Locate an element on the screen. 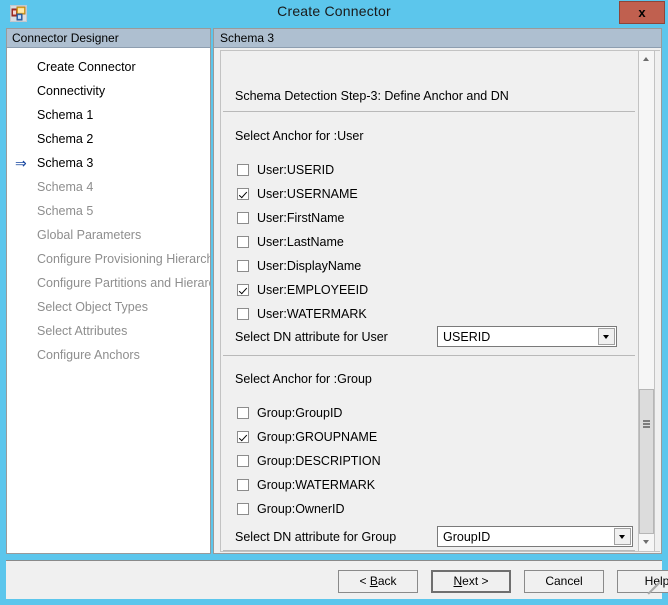 The height and width of the screenshot is (605, 668). user-anchor-checkbox-row: User:WATERMARK is located at coordinates (302, 316).